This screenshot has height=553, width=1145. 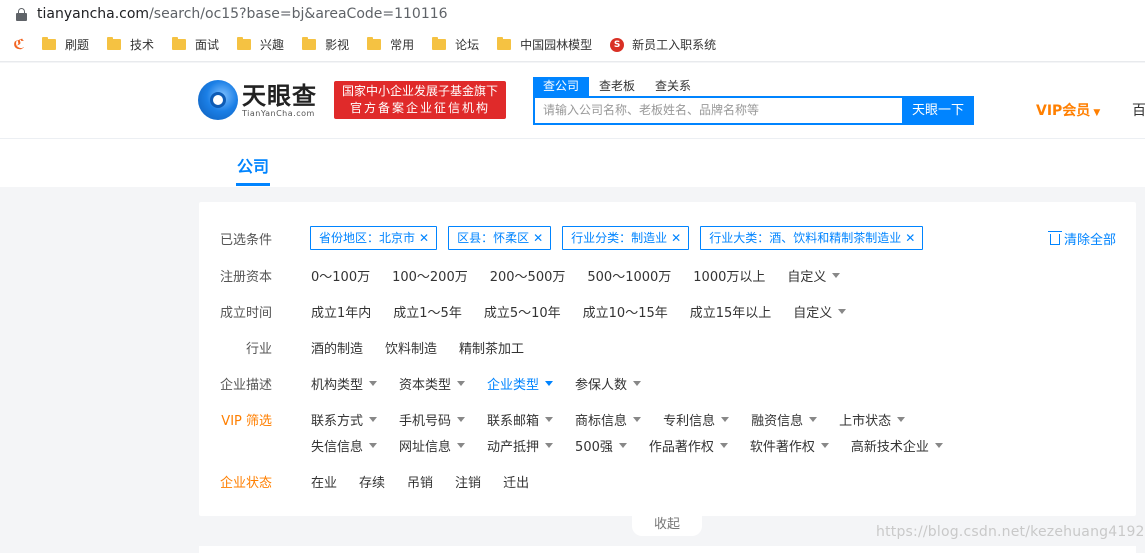 What do you see at coordinates (419, 108) in the screenshot?
I see `badge-line2: 官方备案企业征信机构` at bounding box center [419, 108].